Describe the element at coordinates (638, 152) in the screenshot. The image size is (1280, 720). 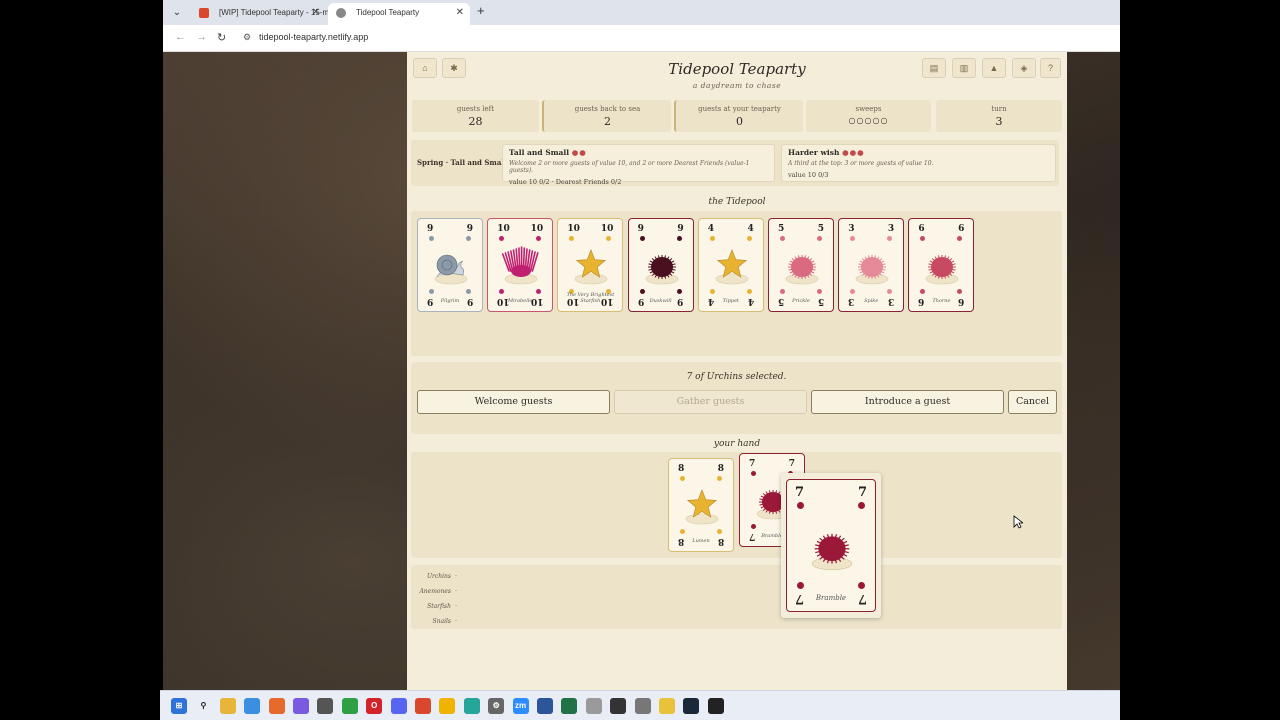
I see `goal-title: Tall and Small ●●` at that location.